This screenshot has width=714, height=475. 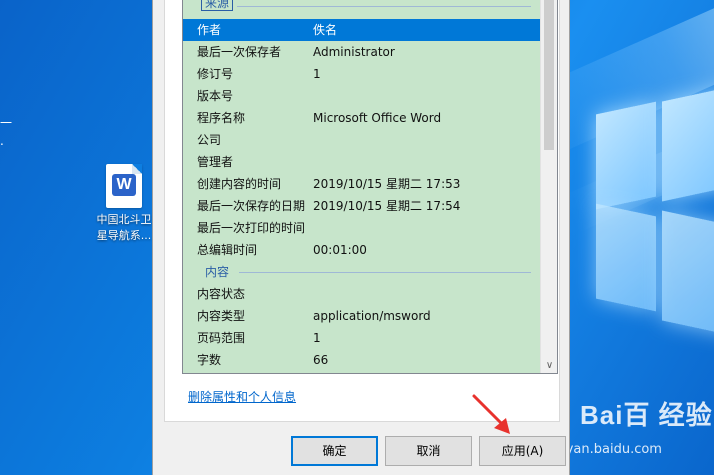 What do you see at coordinates (239, 52) in the screenshot?
I see `property-name: 最后一次保存者` at bounding box center [239, 52].